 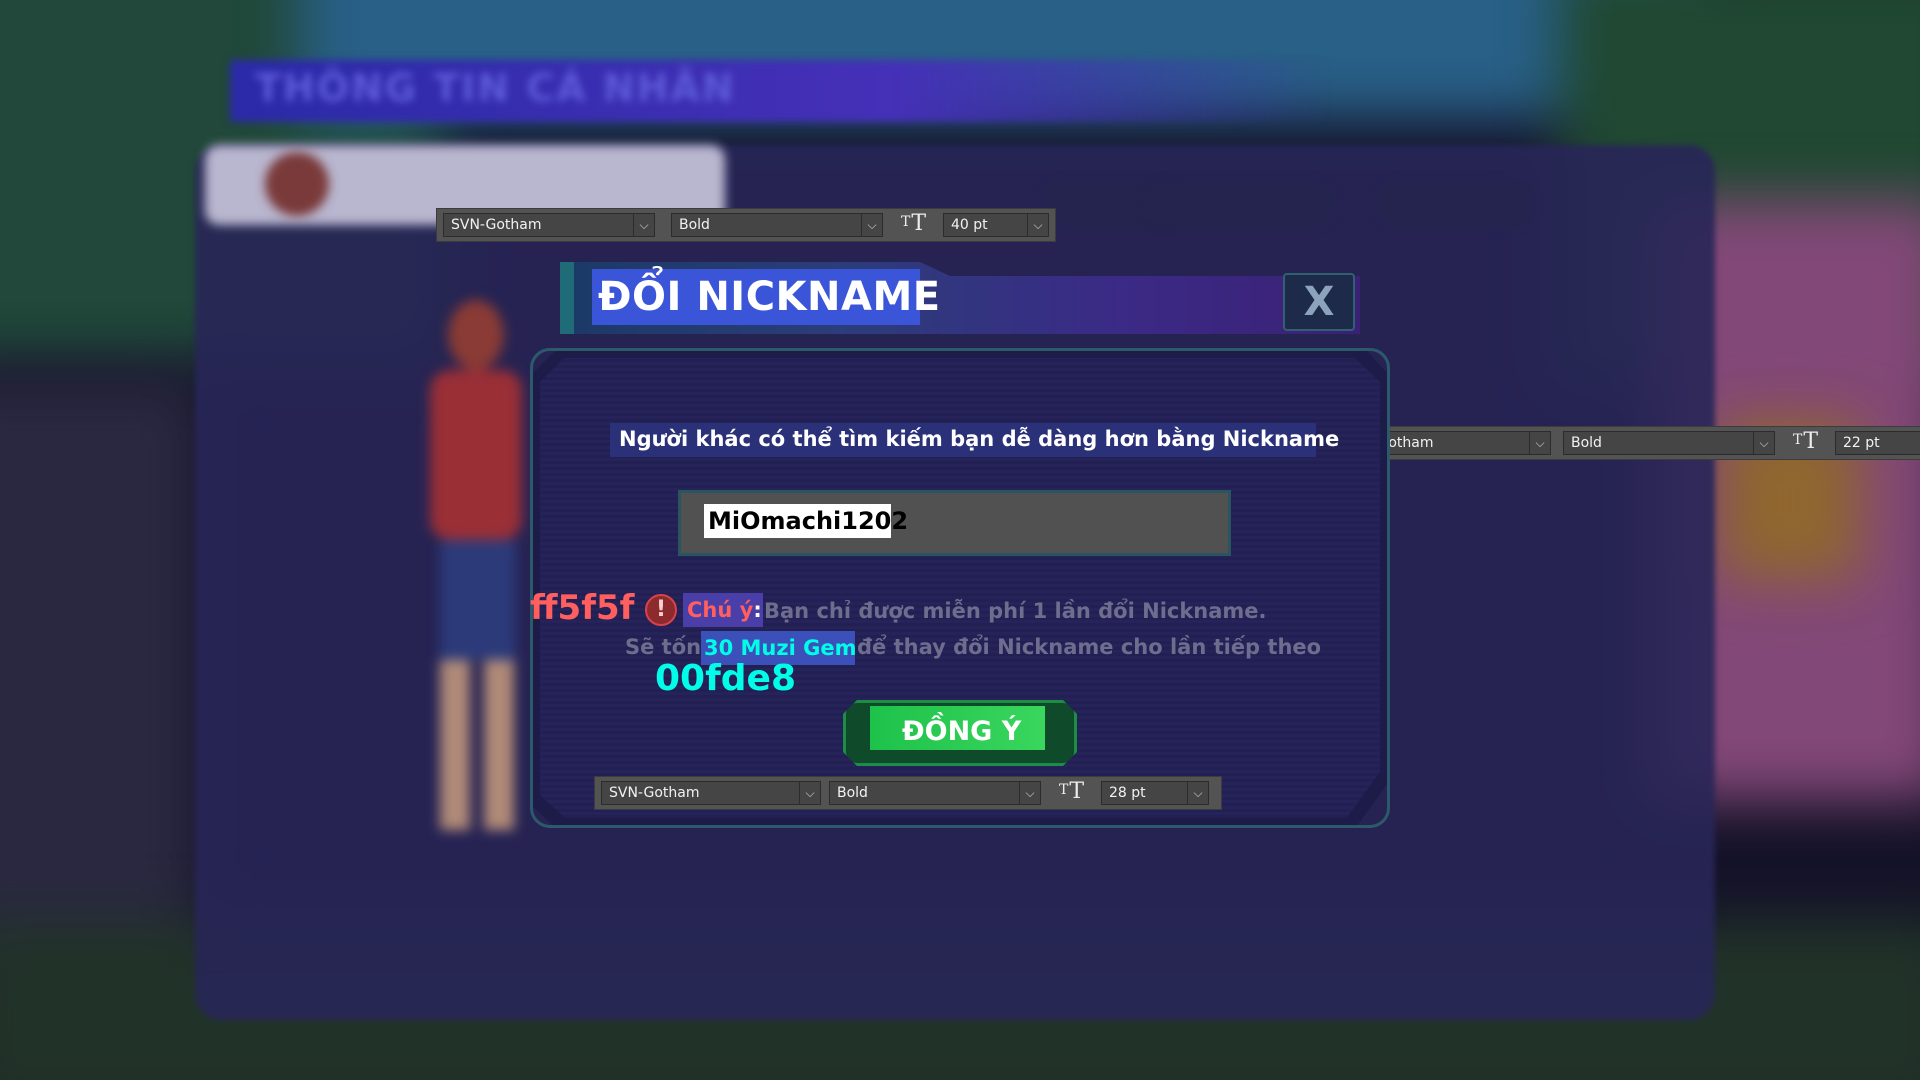 What do you see at coordinates (961, 731) in the screenshot?
I see `confirm-button-label: ĐỒNG Ý` at bounding box center [961, 731].